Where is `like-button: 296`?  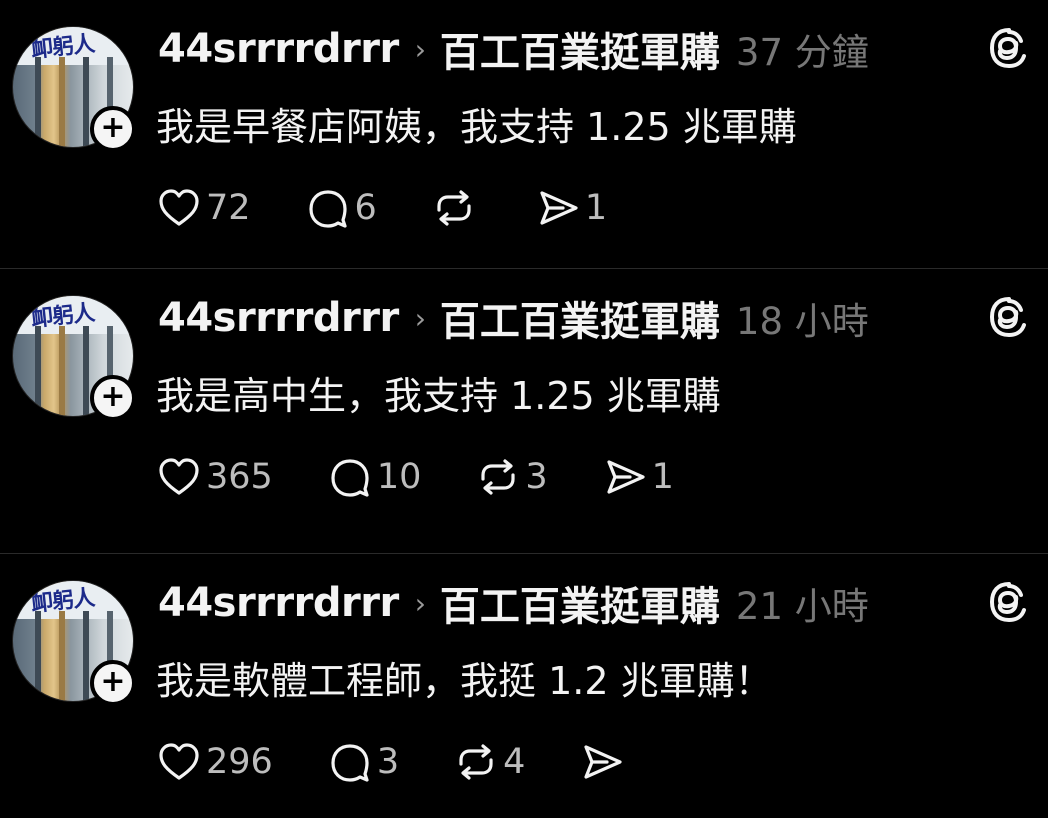
like-button: 296 is located at coordinates (215, 762).